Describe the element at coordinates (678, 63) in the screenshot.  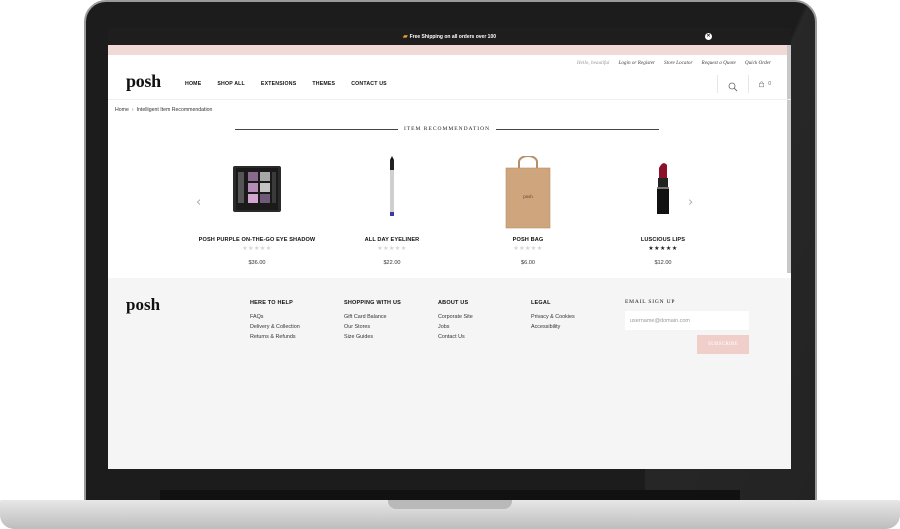
I see `store-locator-link: Store Locator` at that location.